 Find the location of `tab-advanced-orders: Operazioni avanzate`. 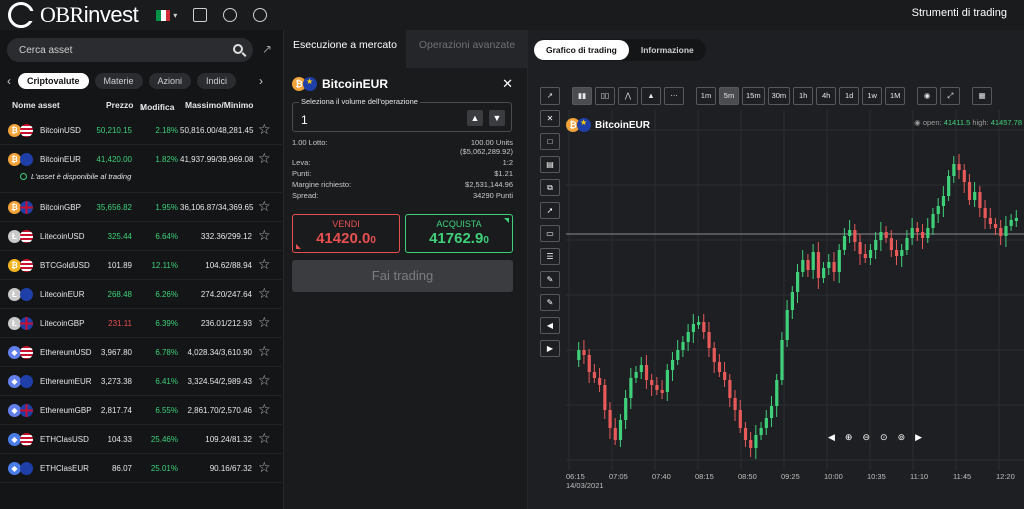

tab-advanced-orders: Operazioni avanzate is located at coordinates (467, 49).